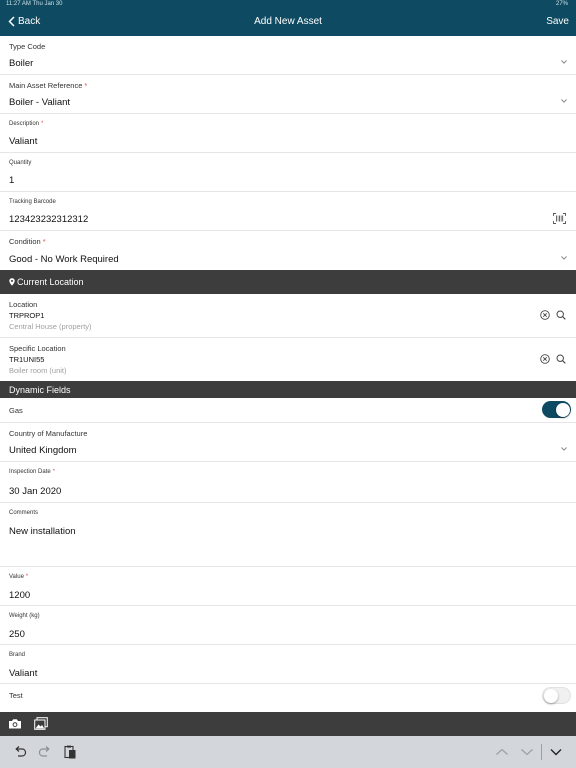 The width and height of the screenshot is (576, 768). What do you see at coordinates (37, 348) in the screenshot?
I see `specific-location-label: Specific Location` at bounding box center [37, 348].